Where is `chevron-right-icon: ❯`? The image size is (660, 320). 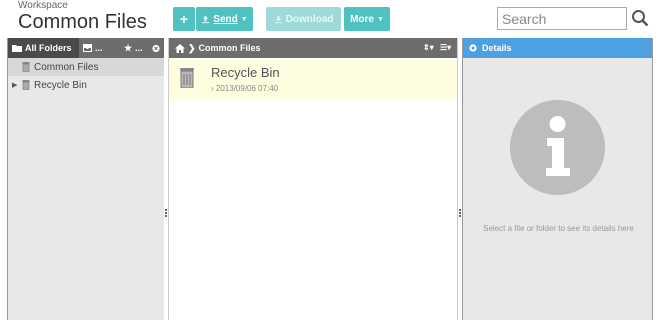 chevron-right-icon: ❯ is located at coordinates (192, 47).